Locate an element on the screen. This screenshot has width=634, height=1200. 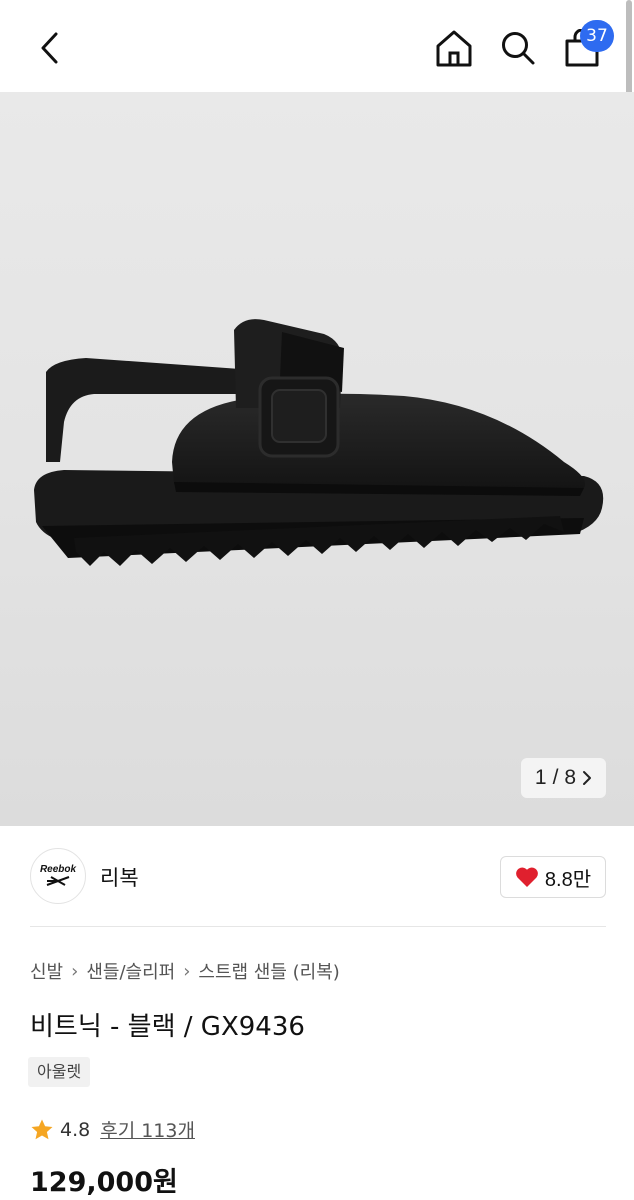
chevron-right-icon is located at coordinates (587, 778).